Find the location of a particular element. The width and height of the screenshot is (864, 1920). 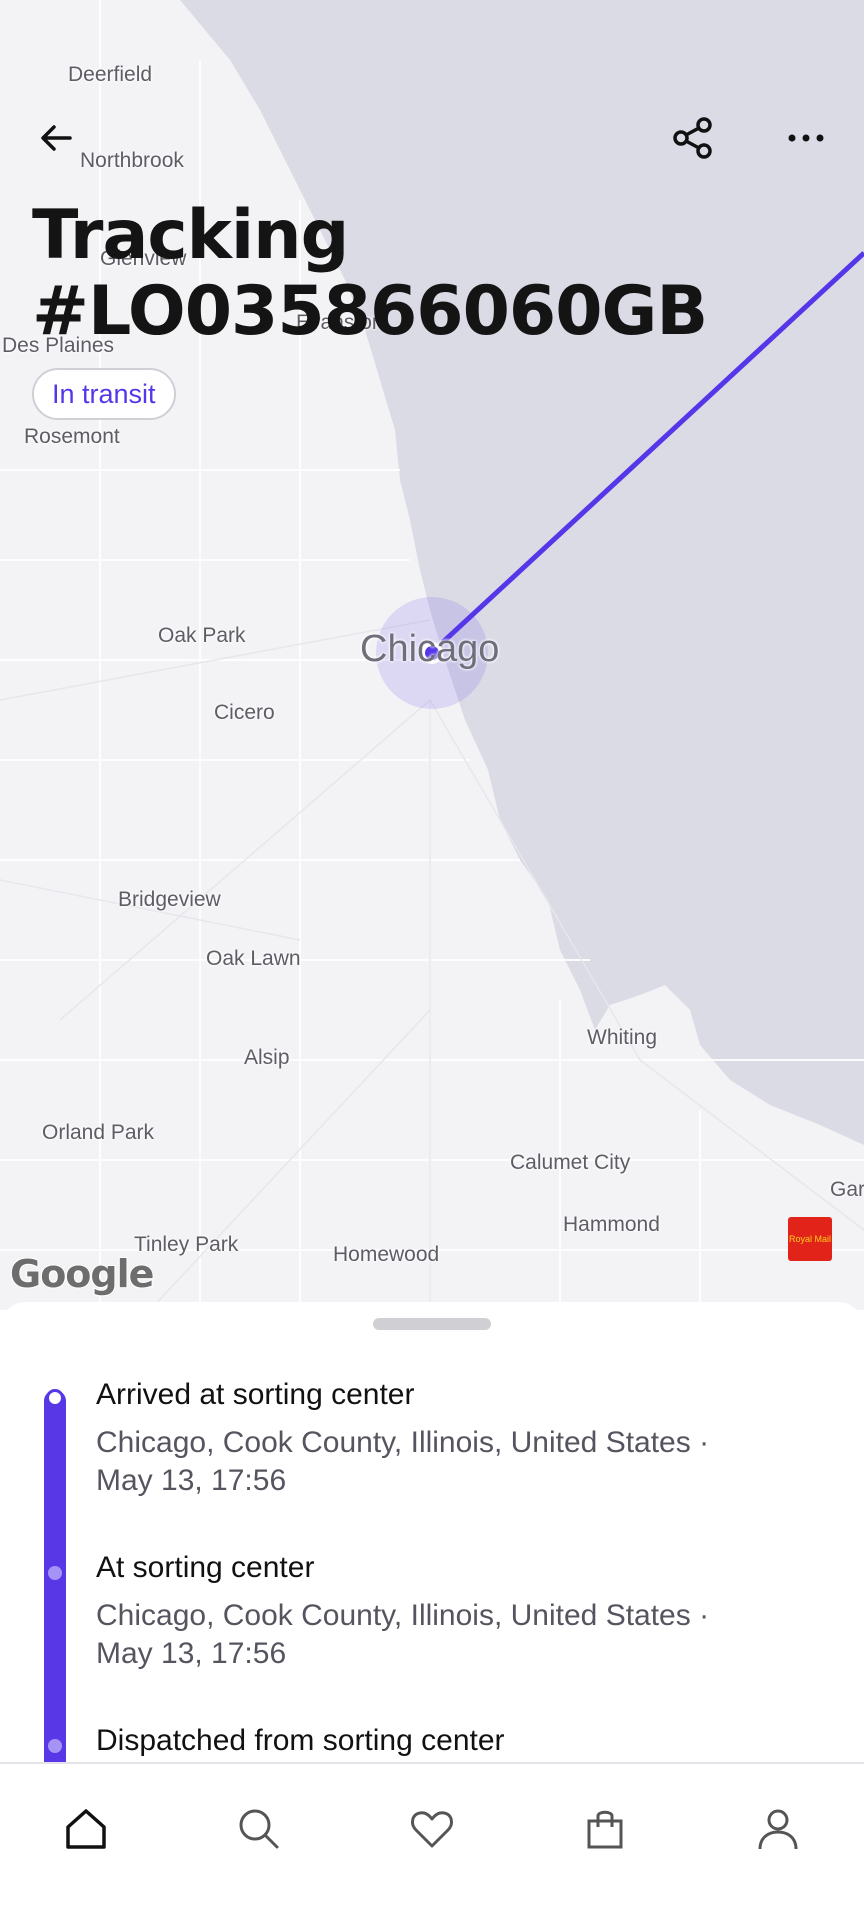

event-title: At sorting center is located at coordinates (205, 1567).